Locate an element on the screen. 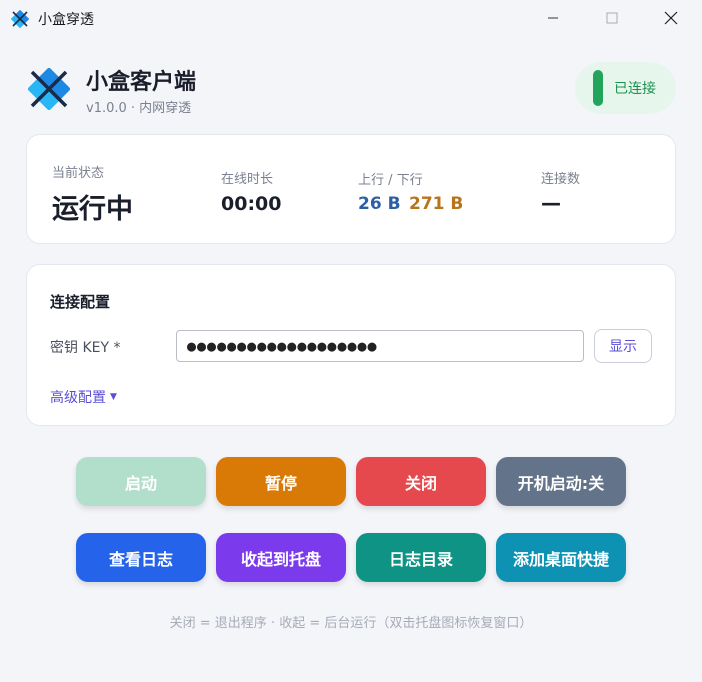 The width and height of the screenshot is (702, 682). footer-hint: 关闭 = 退出程序 · 收起 = 后台运行（双击托盘图标恢复窗口） is located at coordinates (351, 623).